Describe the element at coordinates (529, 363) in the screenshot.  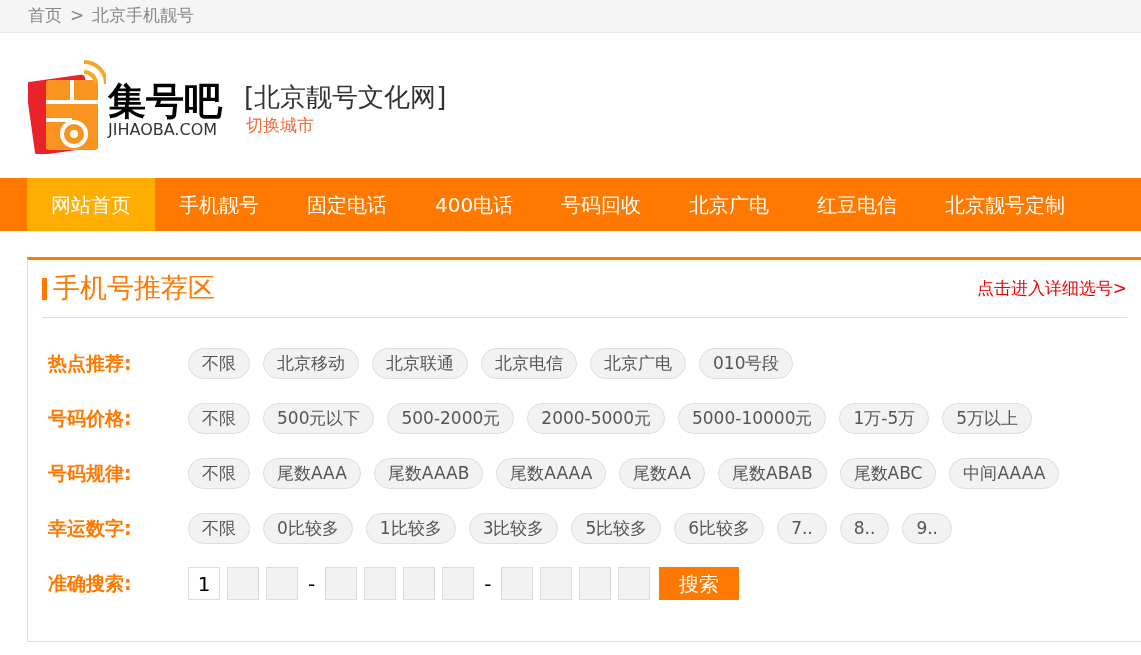
I see `filter-chip: 北京电信` at that location.